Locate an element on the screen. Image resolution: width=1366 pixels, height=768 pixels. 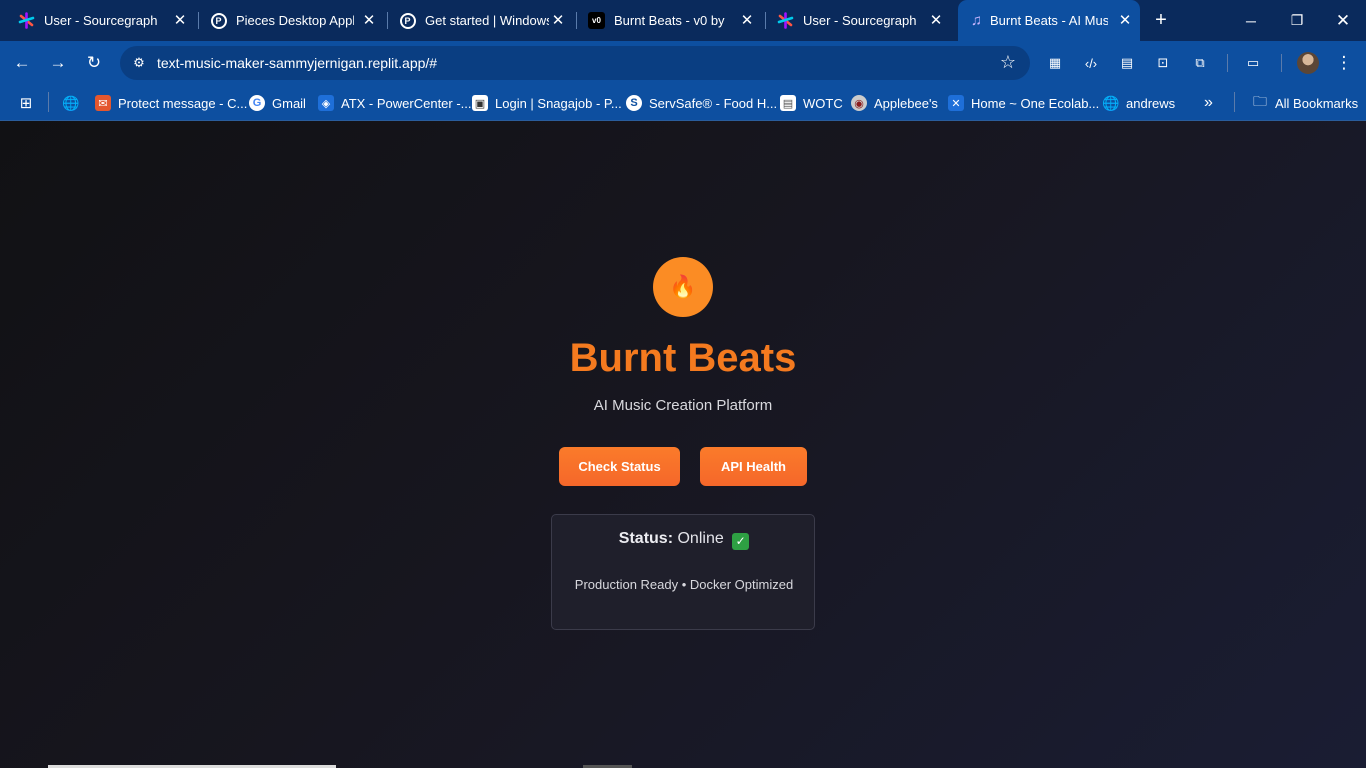
tab-title: Burnt Beats - AI Music is located at coordinates (1049, 20).